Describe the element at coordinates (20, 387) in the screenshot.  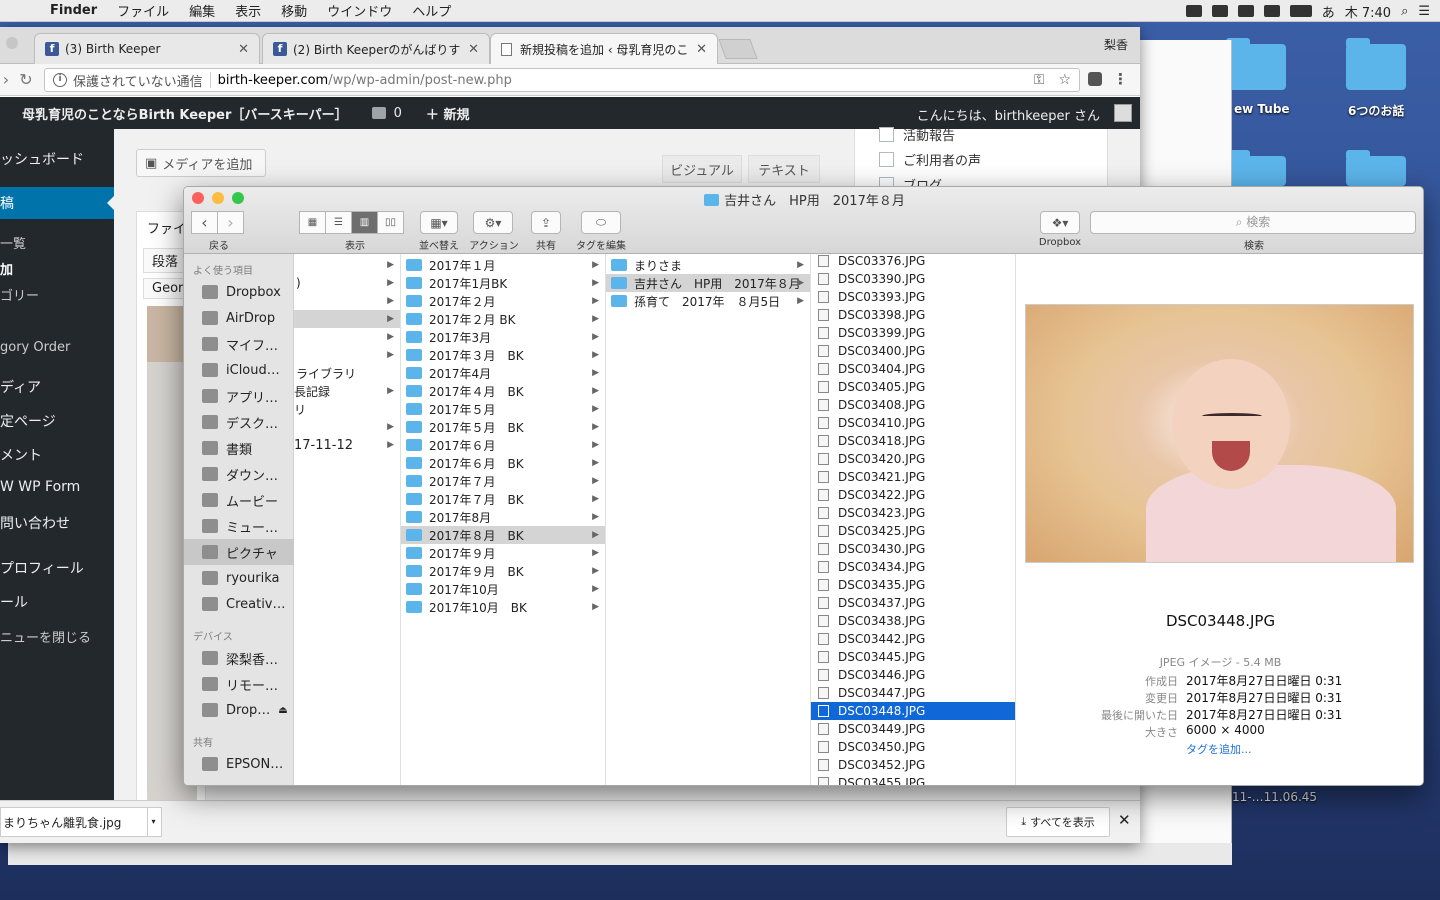
I see `sidebar-item-media: ディア` at that location.